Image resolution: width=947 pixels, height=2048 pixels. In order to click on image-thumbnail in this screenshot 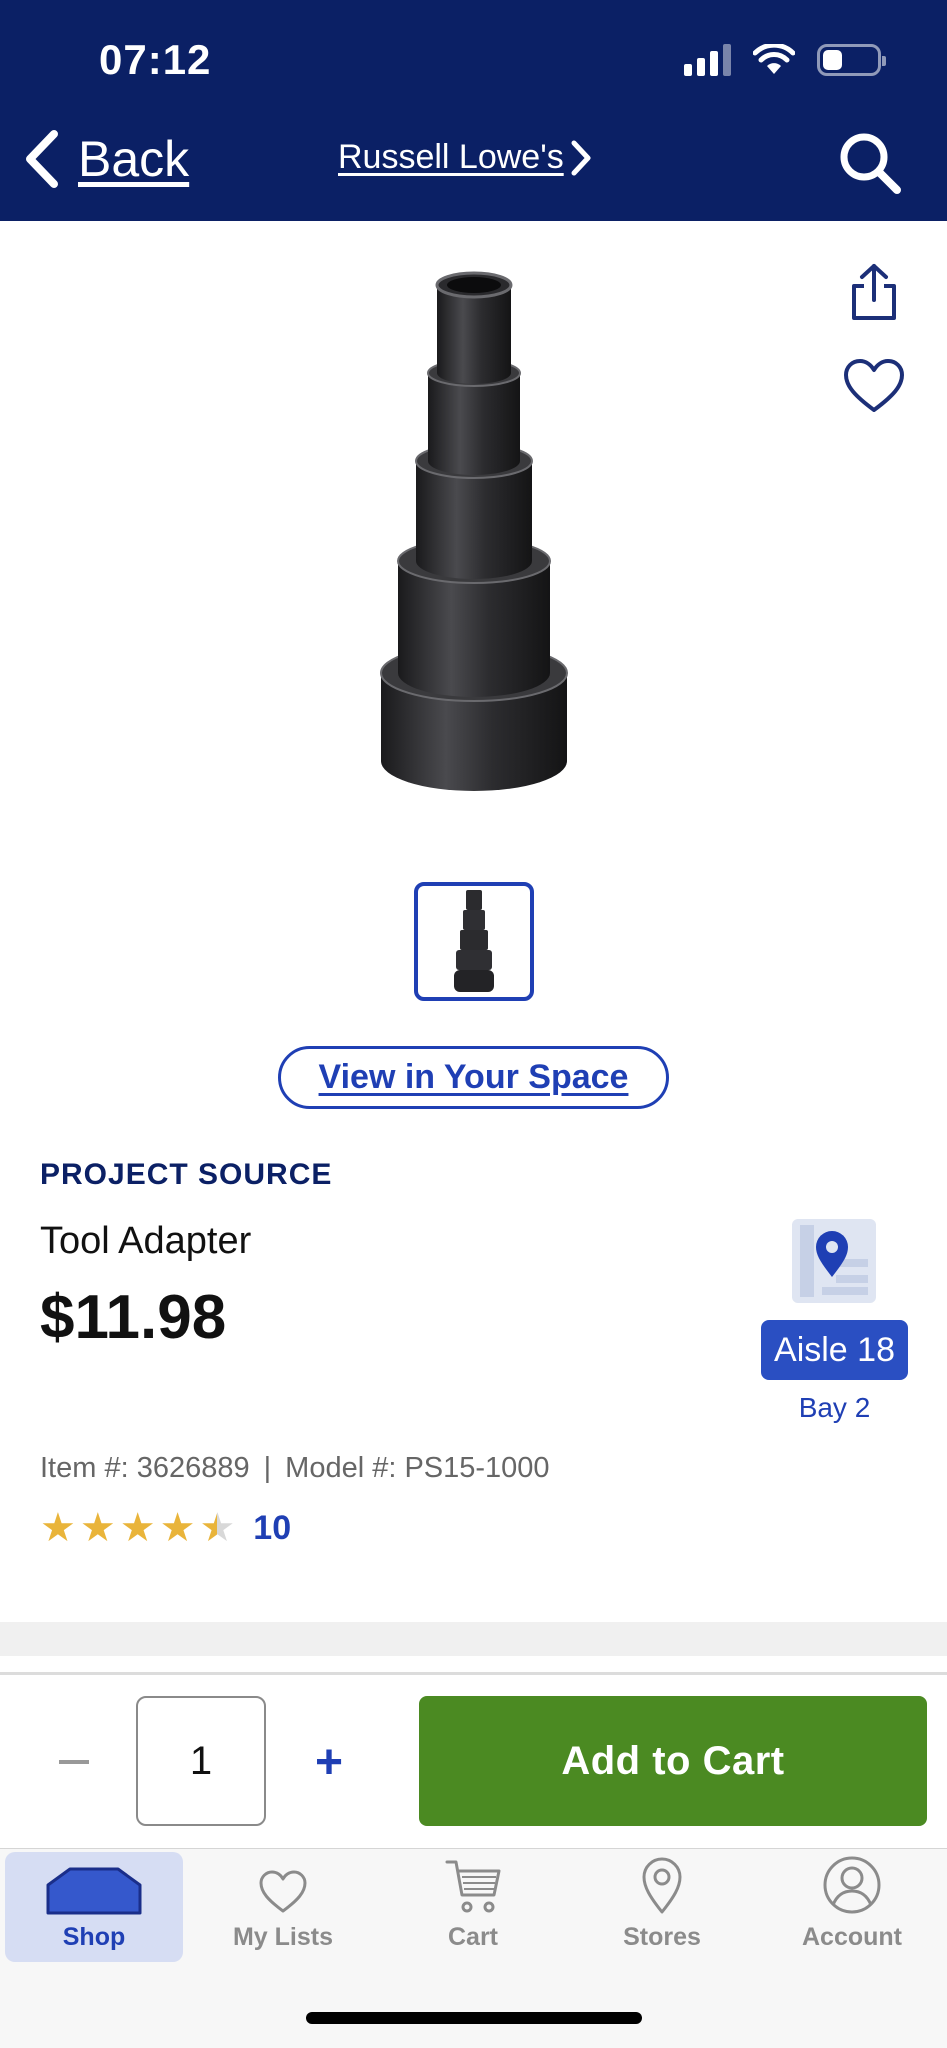, I will do `click(474, 941)`.